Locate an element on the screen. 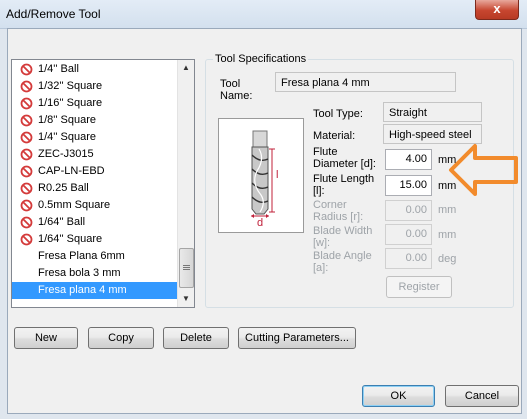 Image resolution: width=527 pixels, height=419 pixels. ok-button: OK is located at coordinates (398, 396).